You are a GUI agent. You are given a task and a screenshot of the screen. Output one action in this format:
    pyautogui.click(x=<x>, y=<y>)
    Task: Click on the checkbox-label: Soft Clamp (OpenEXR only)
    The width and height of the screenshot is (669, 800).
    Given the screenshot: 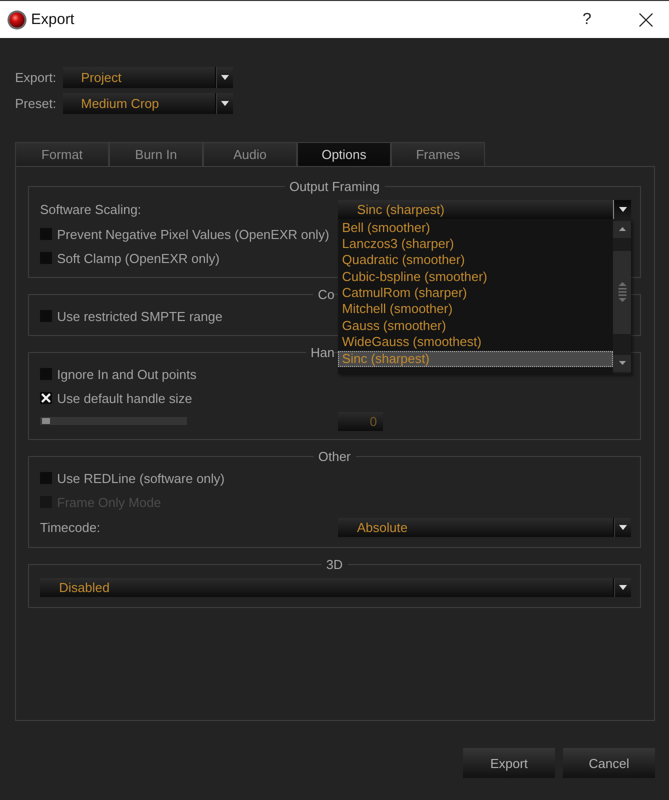 What is the action you would take?
    pyautogui.click(x=138, y=258)
    